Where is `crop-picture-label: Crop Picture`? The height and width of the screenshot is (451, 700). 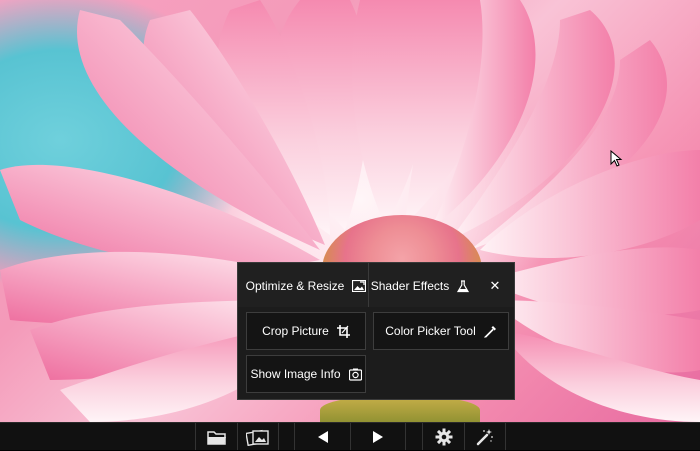 crop-picture-label: Crop Picture is located at coordinates (295, 331).